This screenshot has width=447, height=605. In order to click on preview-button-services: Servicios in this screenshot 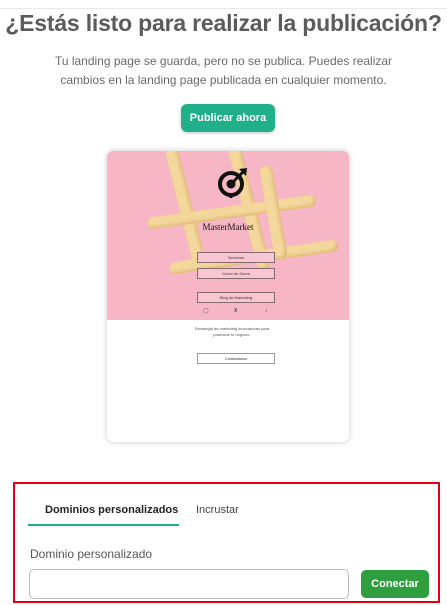, I will do `click(236, 257)`.